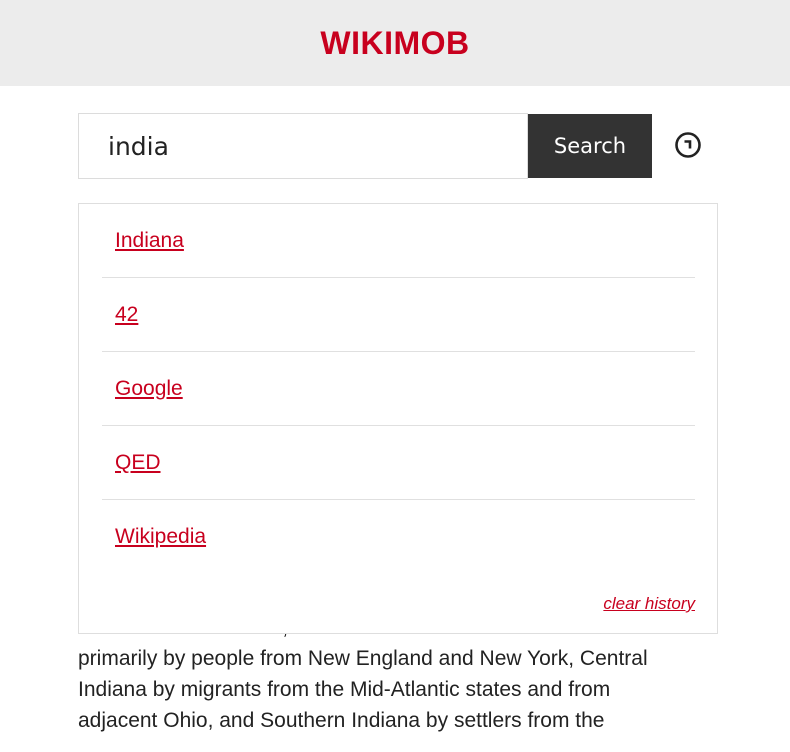  Describe the element at coordinates (149, 389) in the screenshot. I see `history-link-google: Google` at that location.